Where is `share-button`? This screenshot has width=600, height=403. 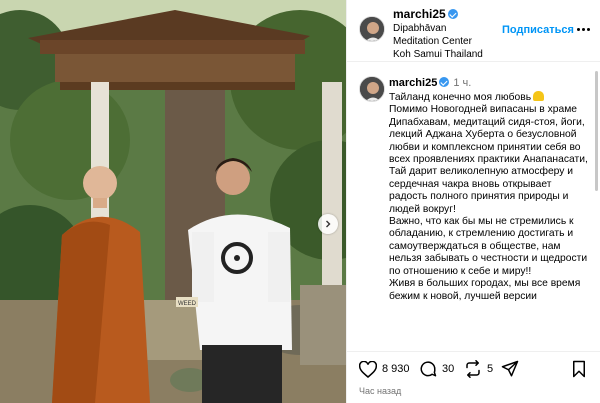
share-button is located at coordinates (510, 369).